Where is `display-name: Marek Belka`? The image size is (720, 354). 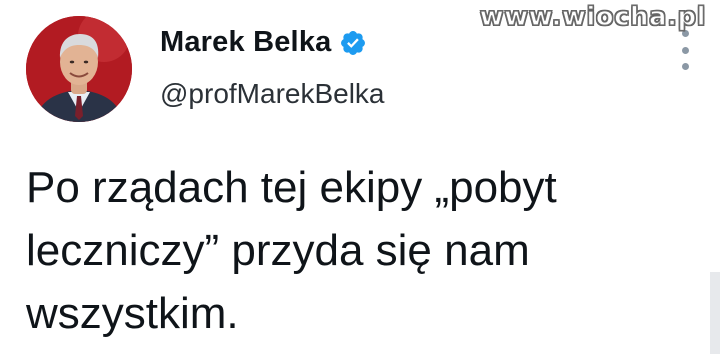 display-name: Marek Belka is located at coordinates (245, 42).